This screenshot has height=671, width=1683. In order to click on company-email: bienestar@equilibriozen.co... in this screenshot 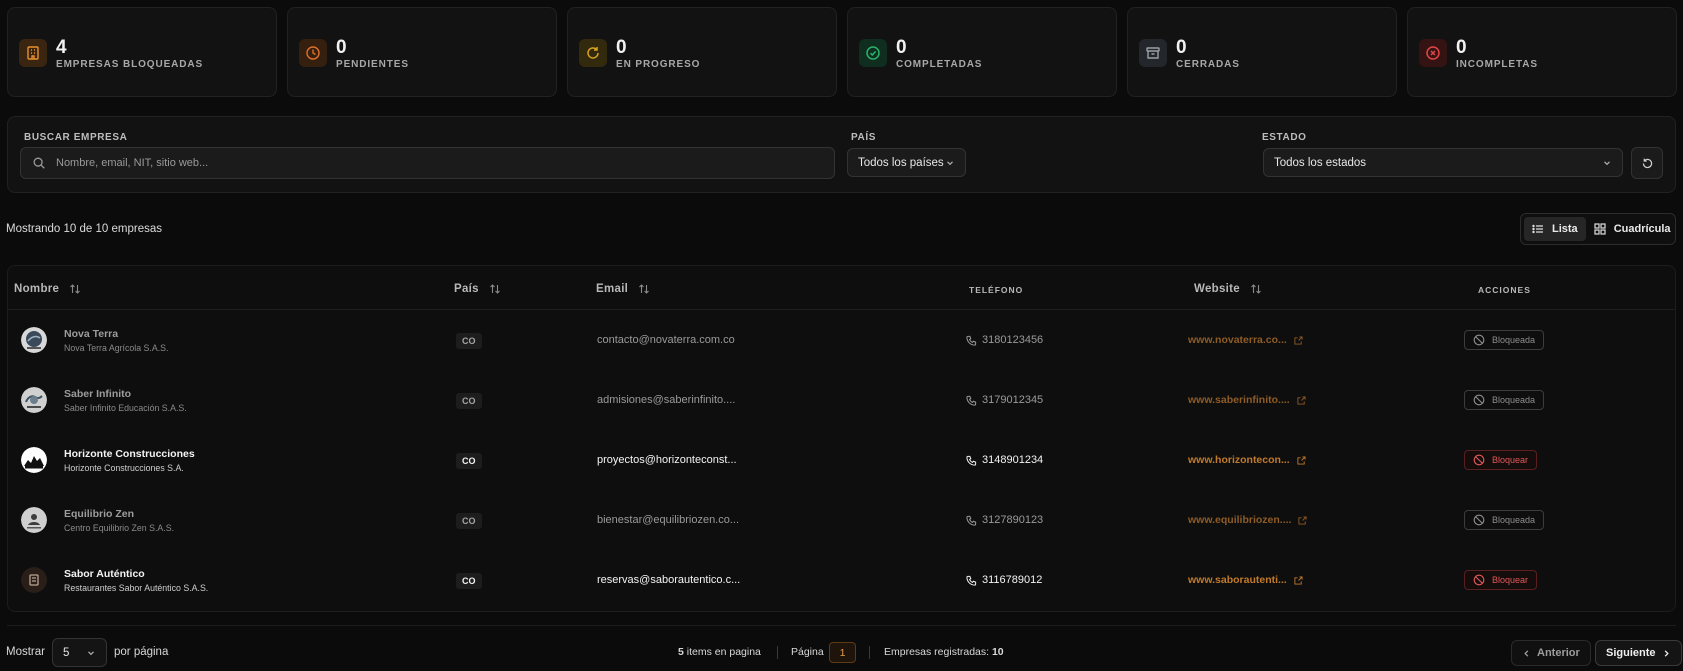, I will do `click(668, 520)`.